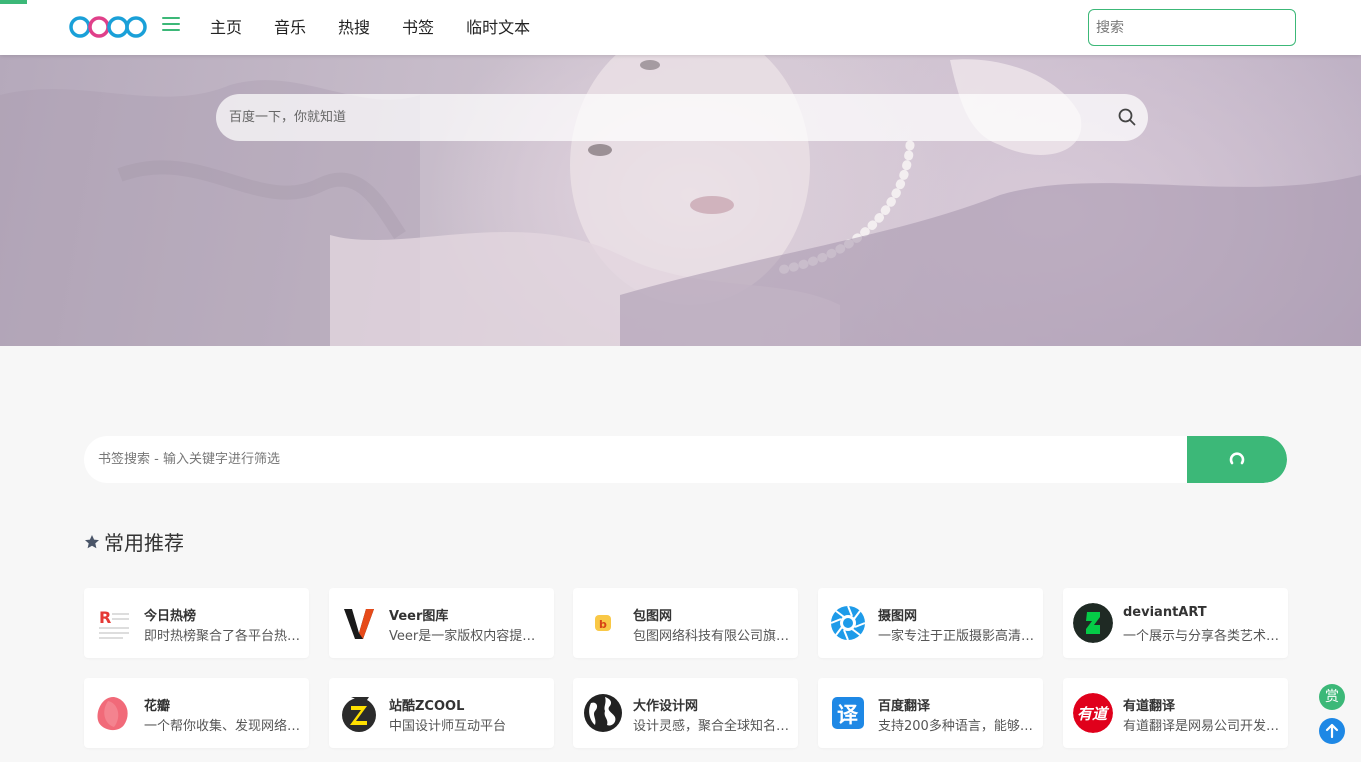 The width and height of the screenshot is (1361, 762). Describe the element at coordinates (1332, 697) in the screenshot. I see `donate-button: 赏` at that location.